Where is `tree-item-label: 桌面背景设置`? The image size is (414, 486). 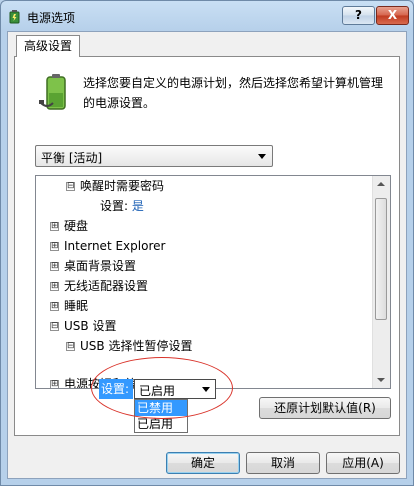
tree-item-label: 桌面背景设置 is located at coordinates (100, 266).